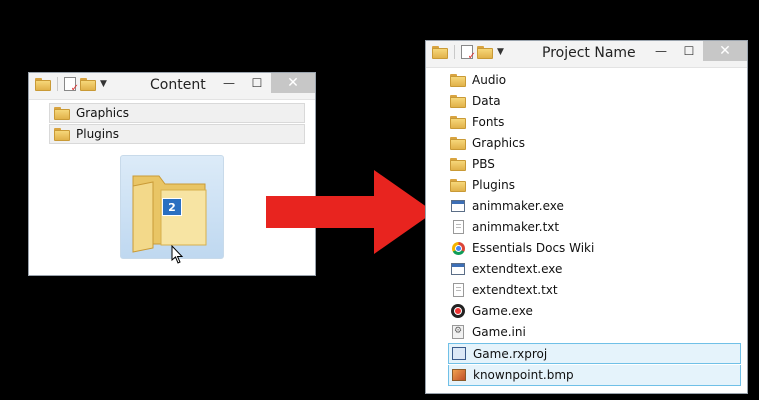 The height and width of the screenshot is (400, 759). I want to click on list-item-label: PBS, so click(483, 164).